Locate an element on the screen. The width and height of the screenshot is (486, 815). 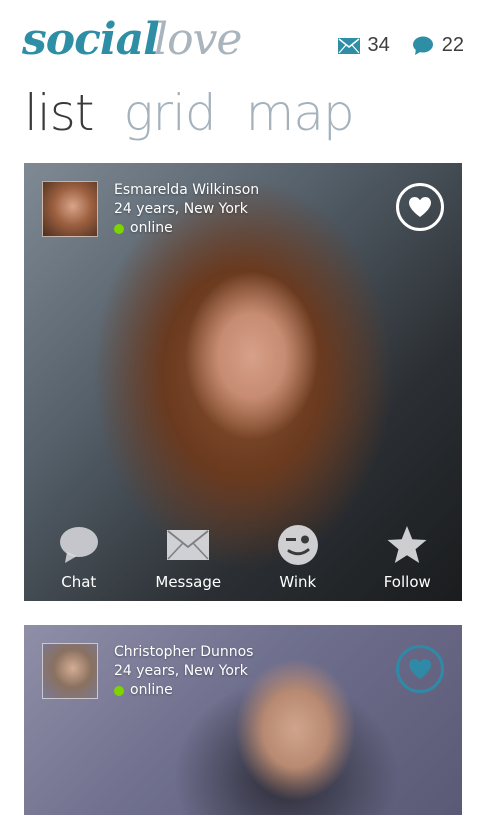
tab-map: map is located at coordinates (300, 113).